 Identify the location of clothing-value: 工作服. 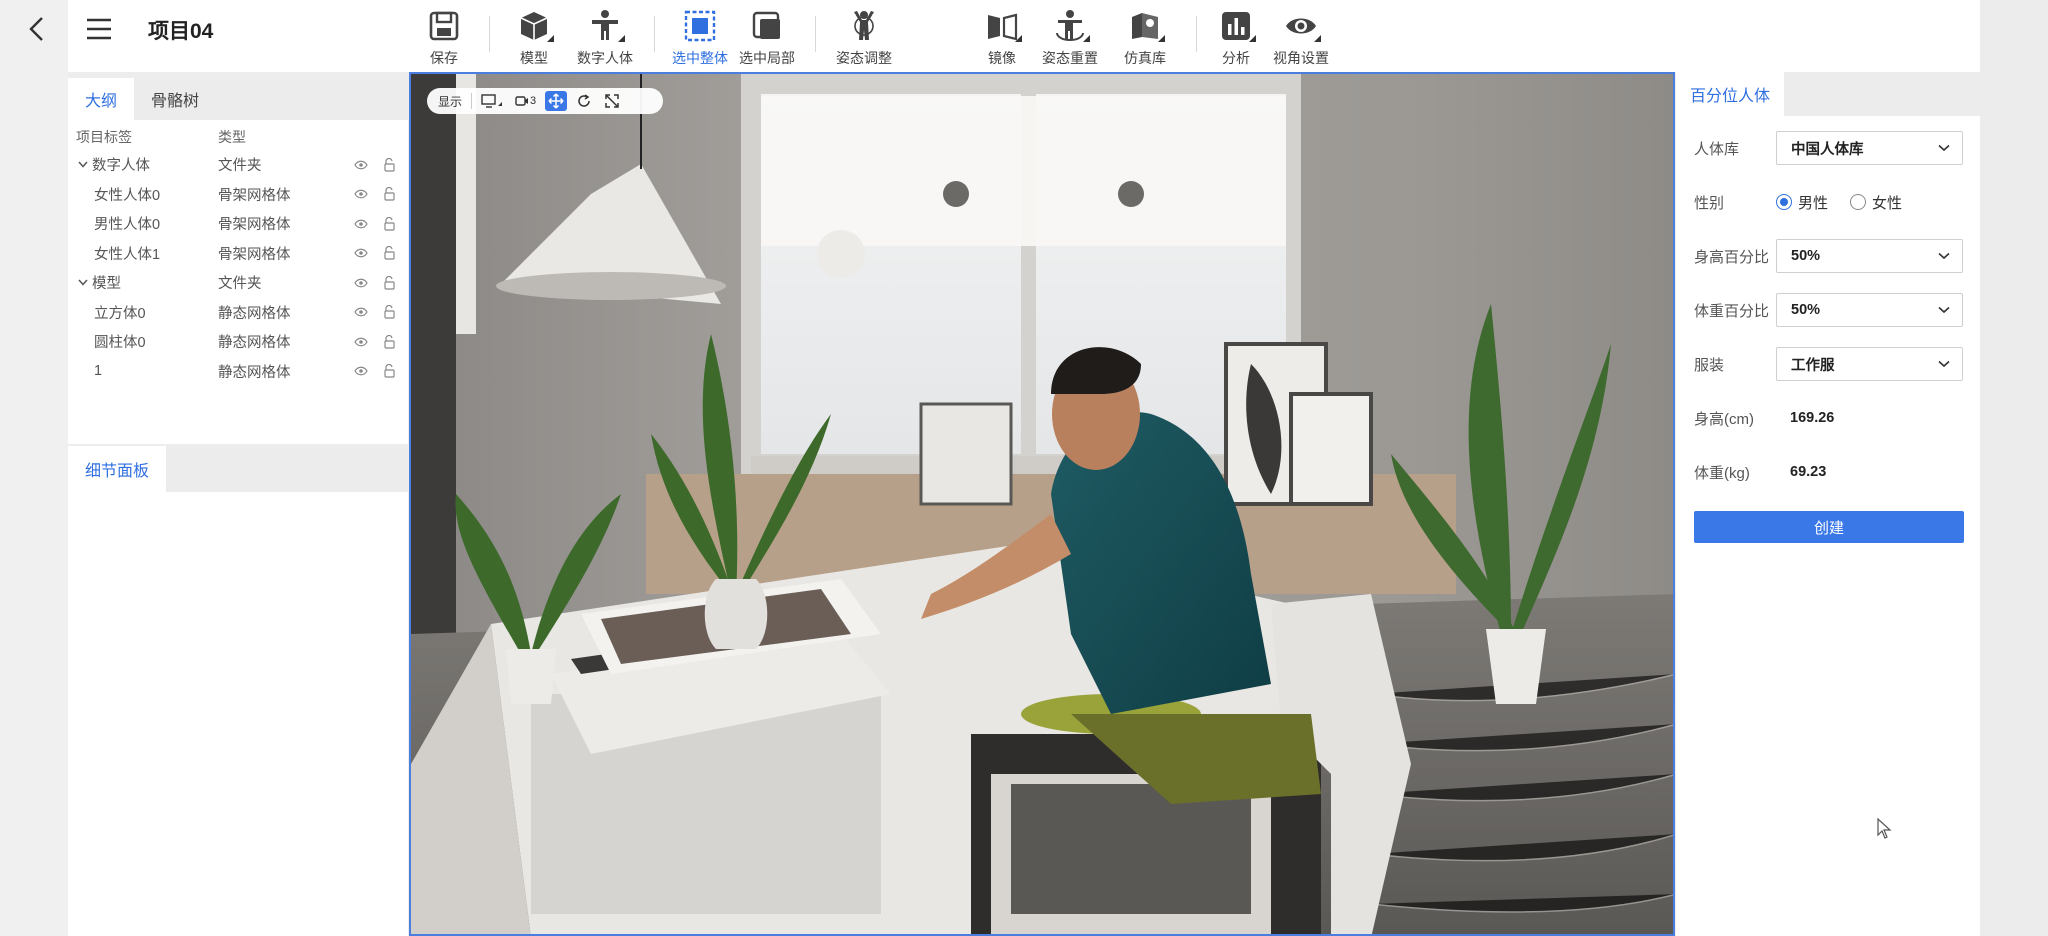
(1813, 365).